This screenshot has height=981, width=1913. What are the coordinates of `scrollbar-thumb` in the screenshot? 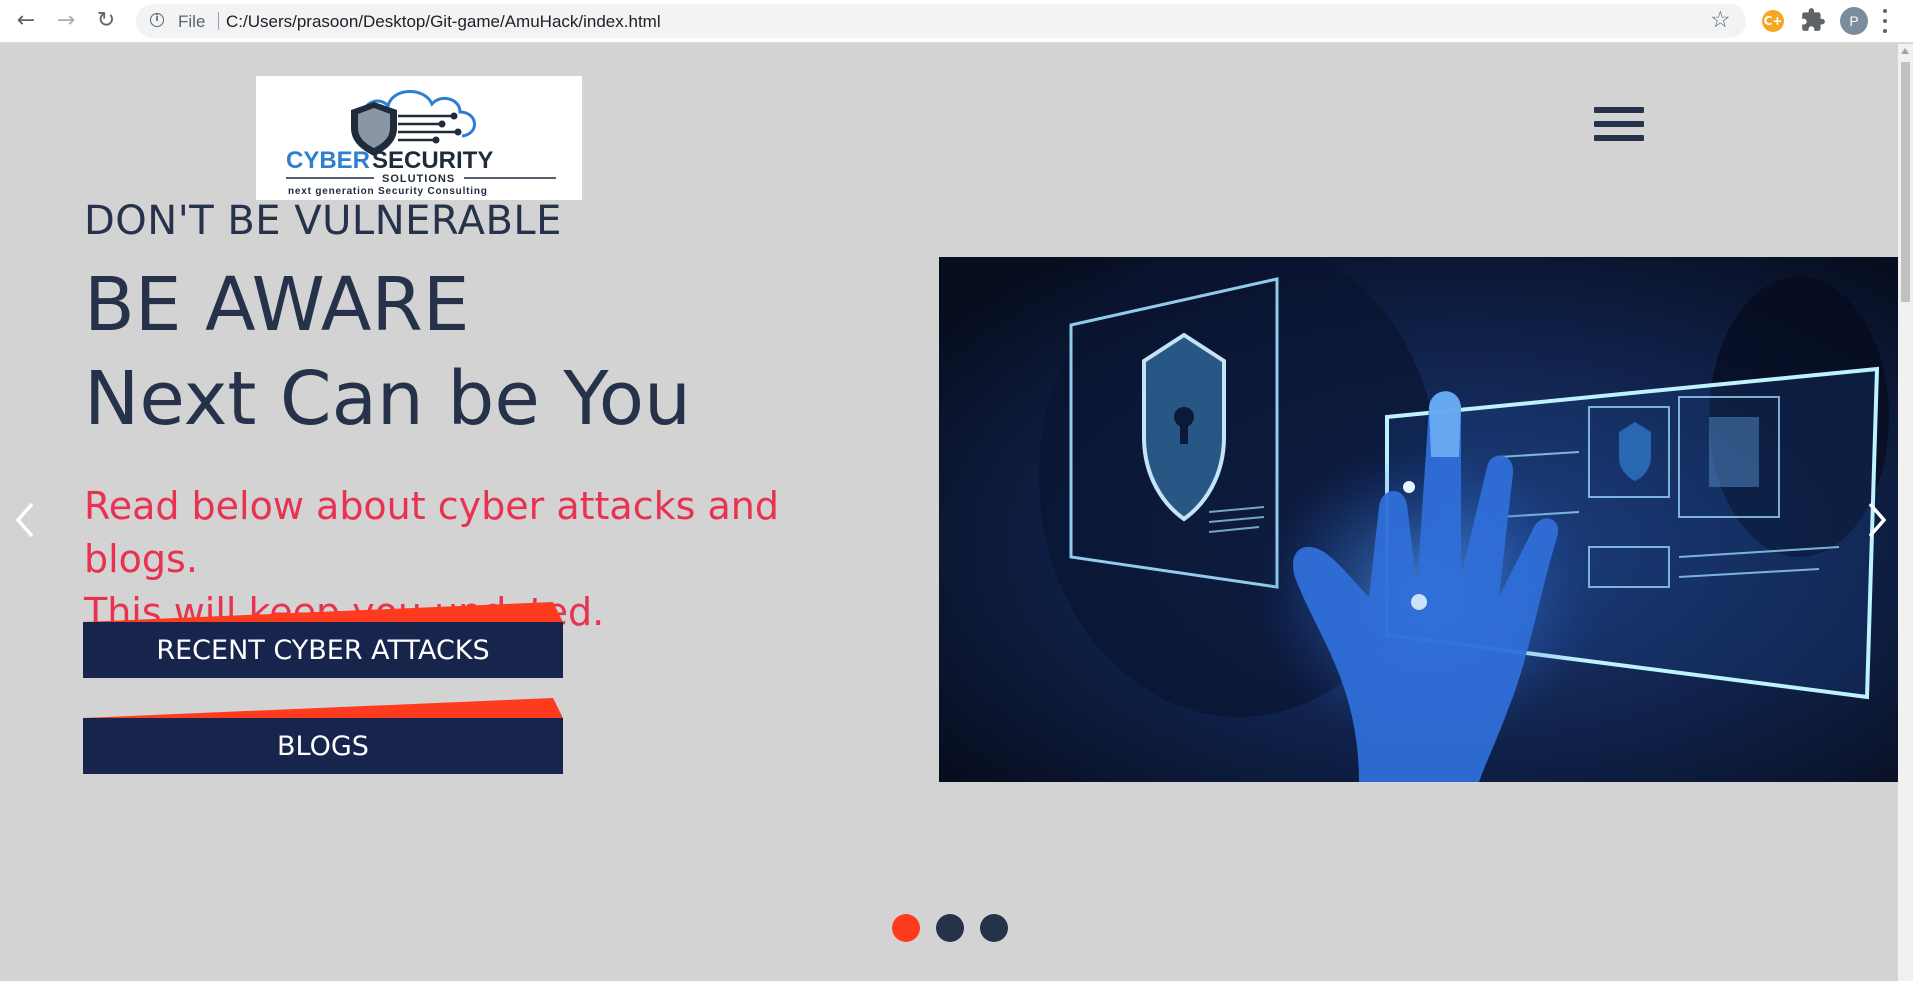 It's located at (1905, 182).